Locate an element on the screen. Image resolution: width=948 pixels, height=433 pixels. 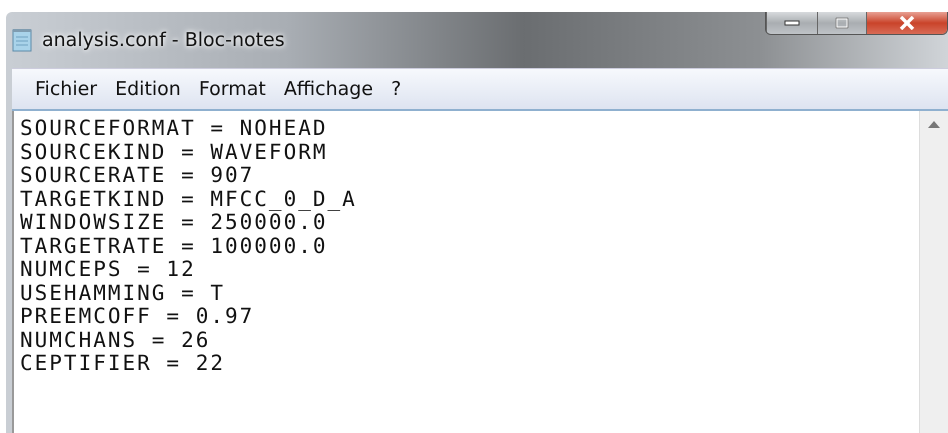
scroll-up-icon is located at coordinates (934, 124).